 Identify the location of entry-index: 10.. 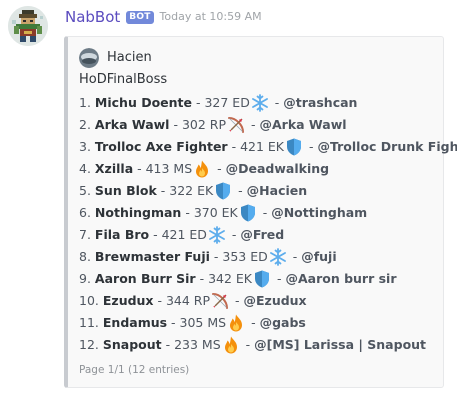
(89, 300).